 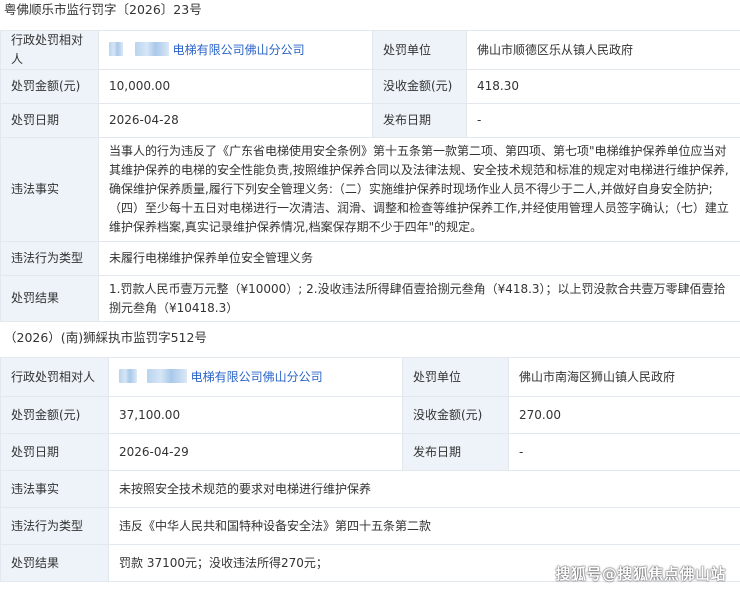 I want to click on confiscated-value: 270.00, so click(x=624, y=415).